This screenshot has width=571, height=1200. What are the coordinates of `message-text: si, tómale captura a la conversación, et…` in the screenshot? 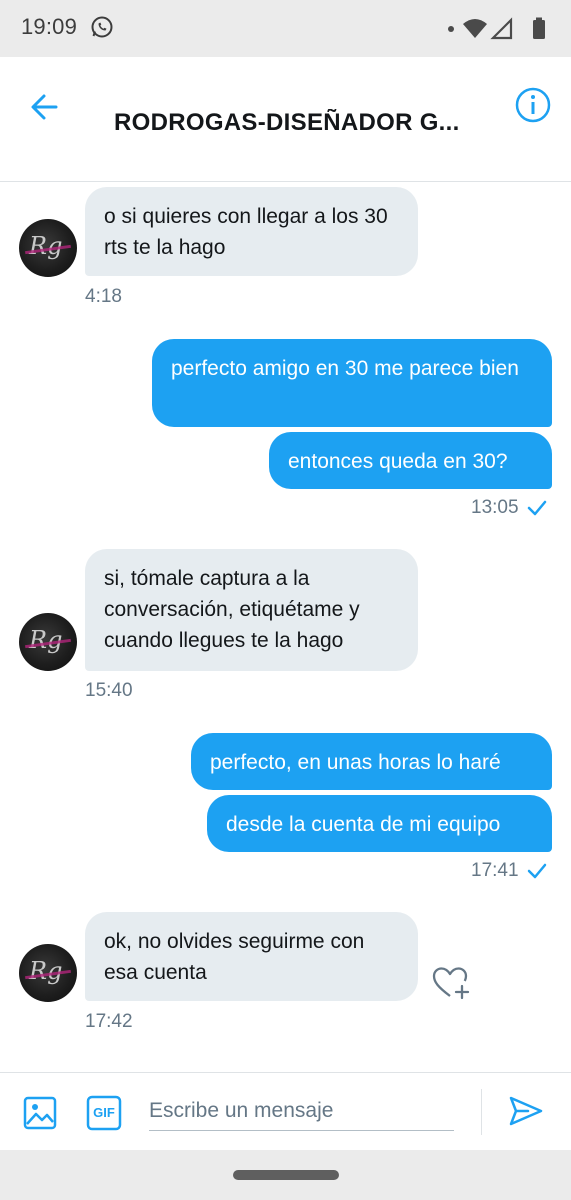 It's located at (232, 609).